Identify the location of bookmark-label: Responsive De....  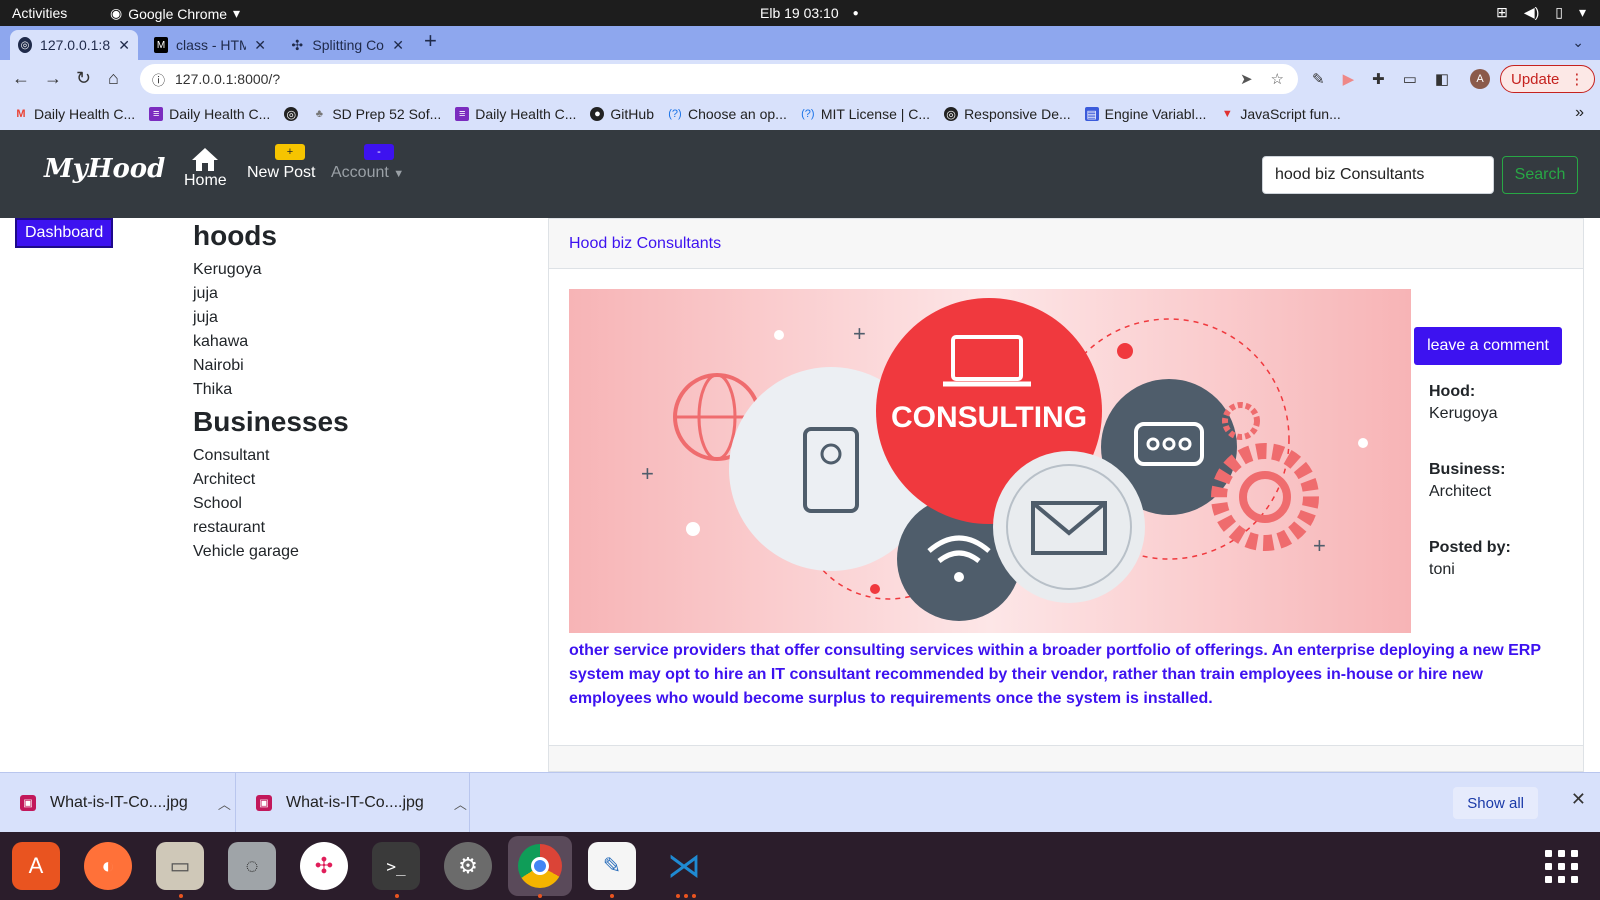
(1017, 114).